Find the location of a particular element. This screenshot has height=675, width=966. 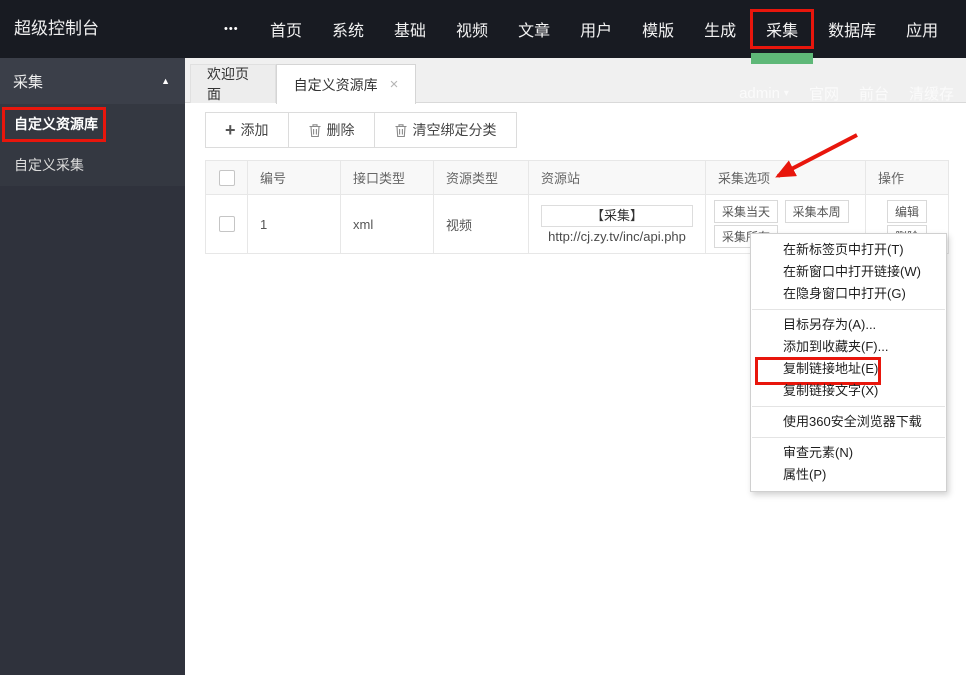

add-button-label: 添加 is located at coordinates (254, 130).